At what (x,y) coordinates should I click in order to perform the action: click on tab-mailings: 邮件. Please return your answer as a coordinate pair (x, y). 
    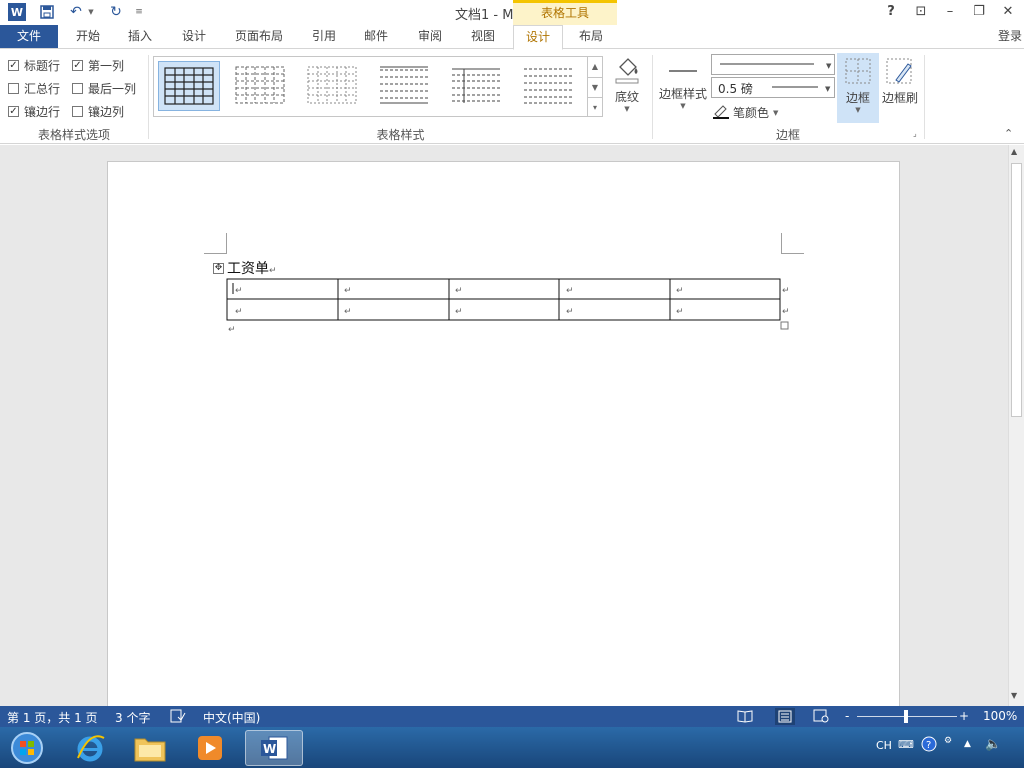
    Looking at the image, I should click on (376, 37).